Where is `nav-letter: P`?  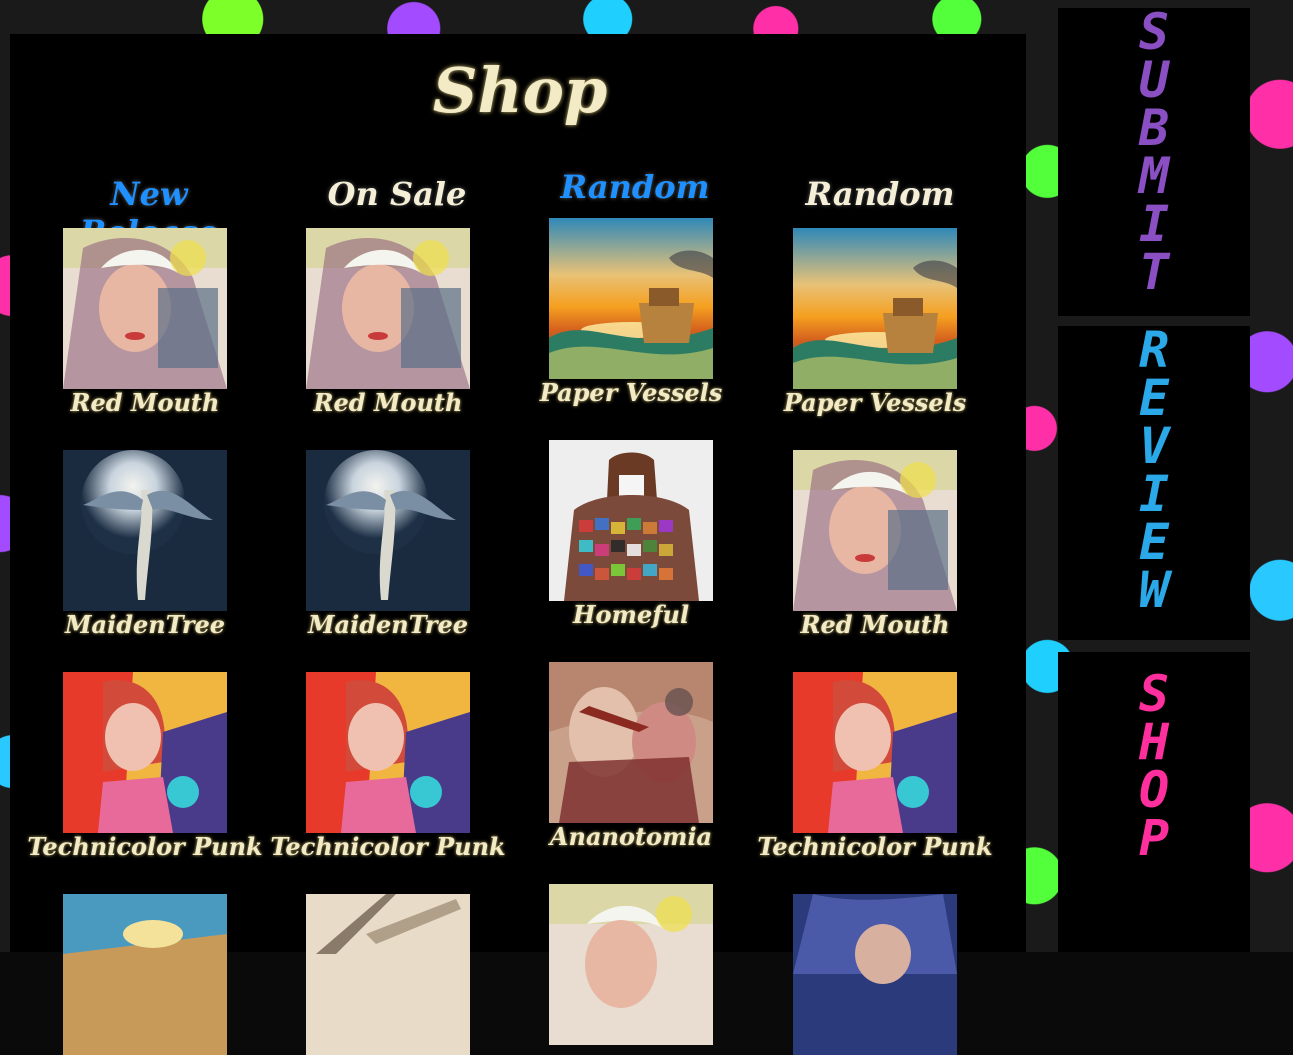
nav-letter: P is located at coordinates (1154, 838).